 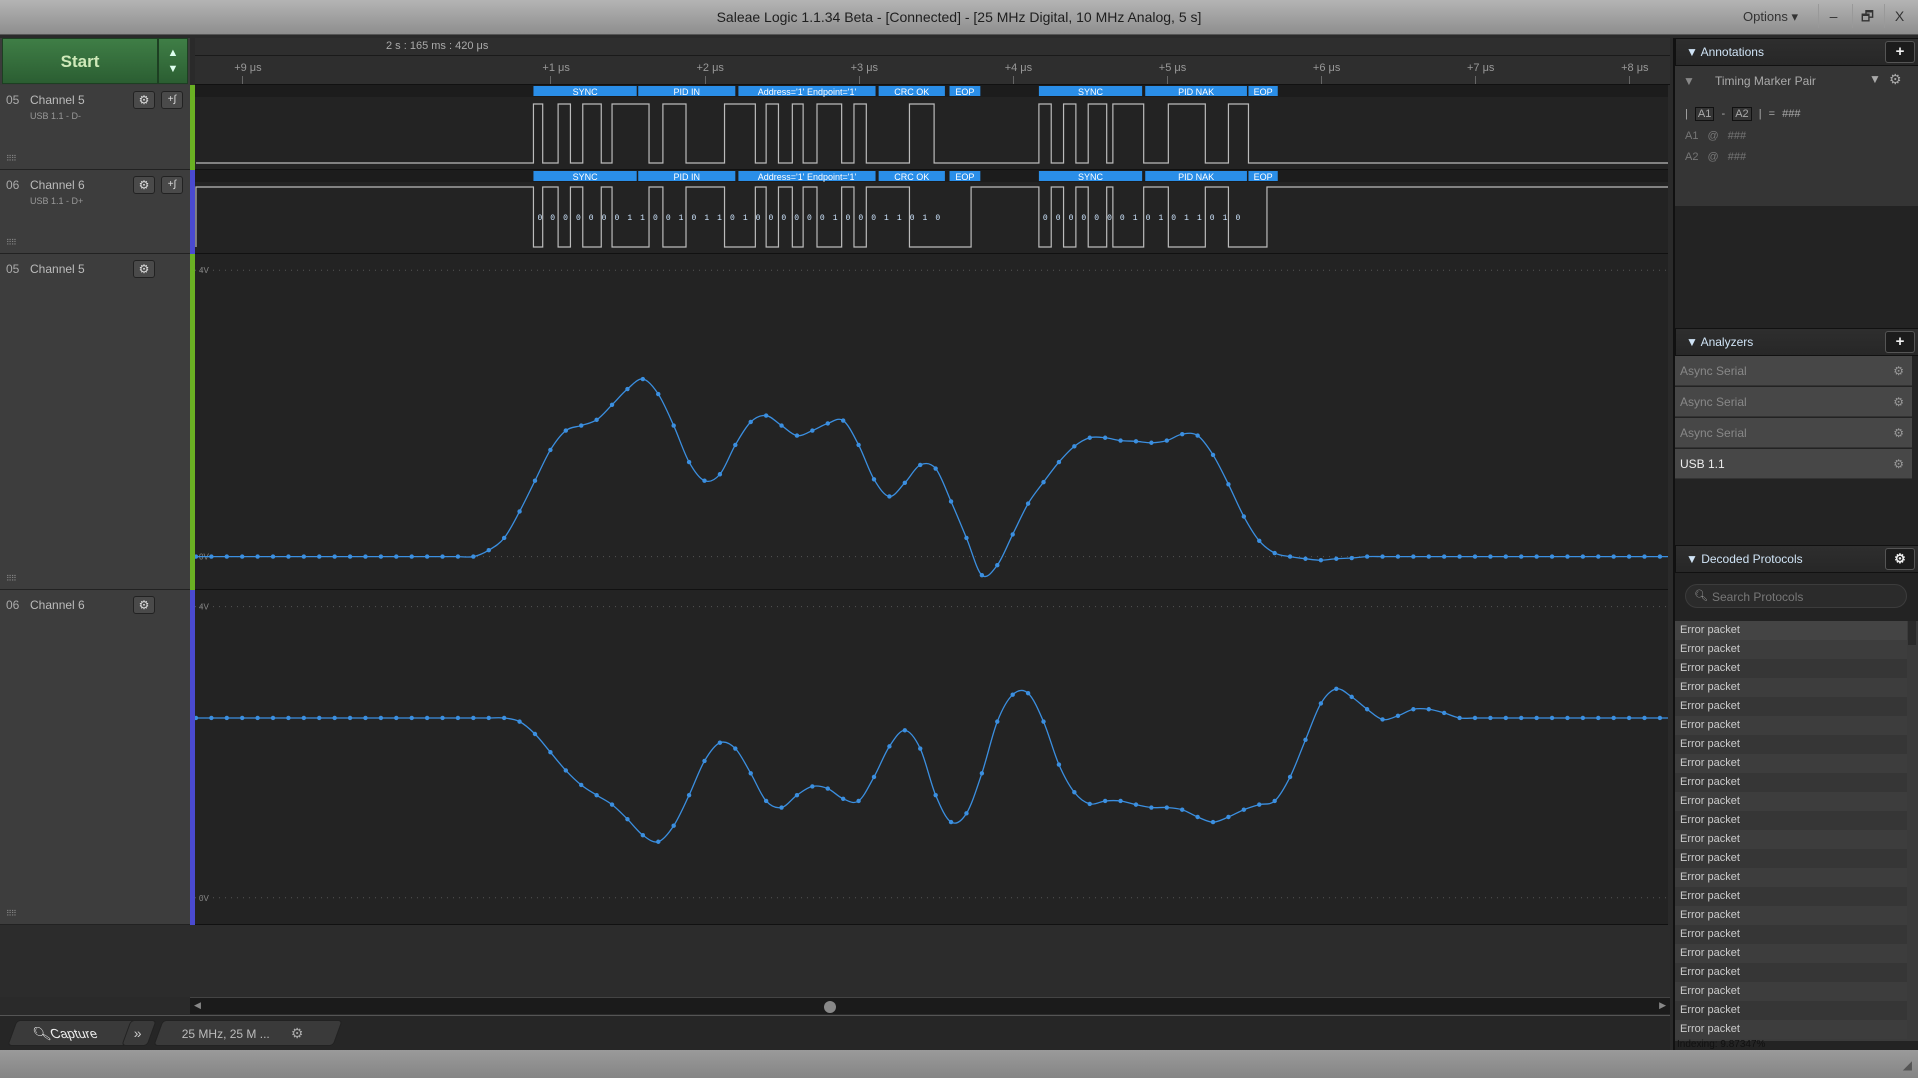 What do you see at coordinates (1704, 114) in the screenshot?
I see `a1-badge: A1` at bounding box center [1704, 114].